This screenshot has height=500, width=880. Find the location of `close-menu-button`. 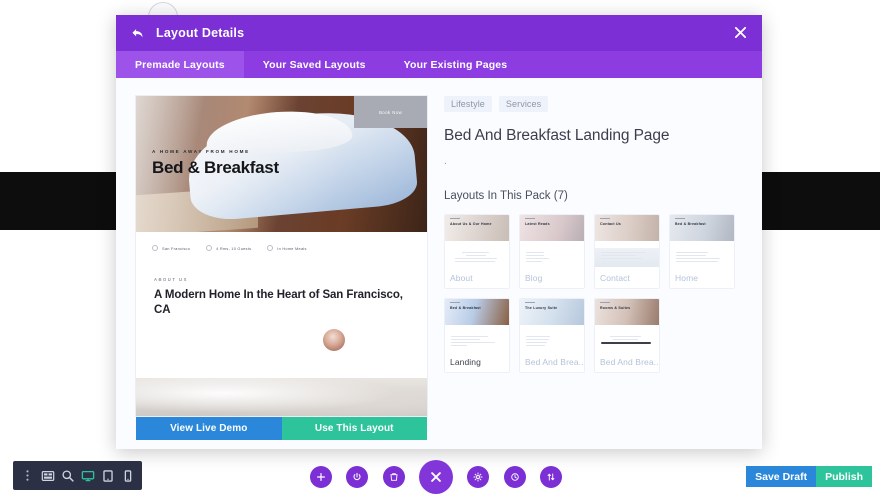

close-menu-button is located at coordinates (435, 477).